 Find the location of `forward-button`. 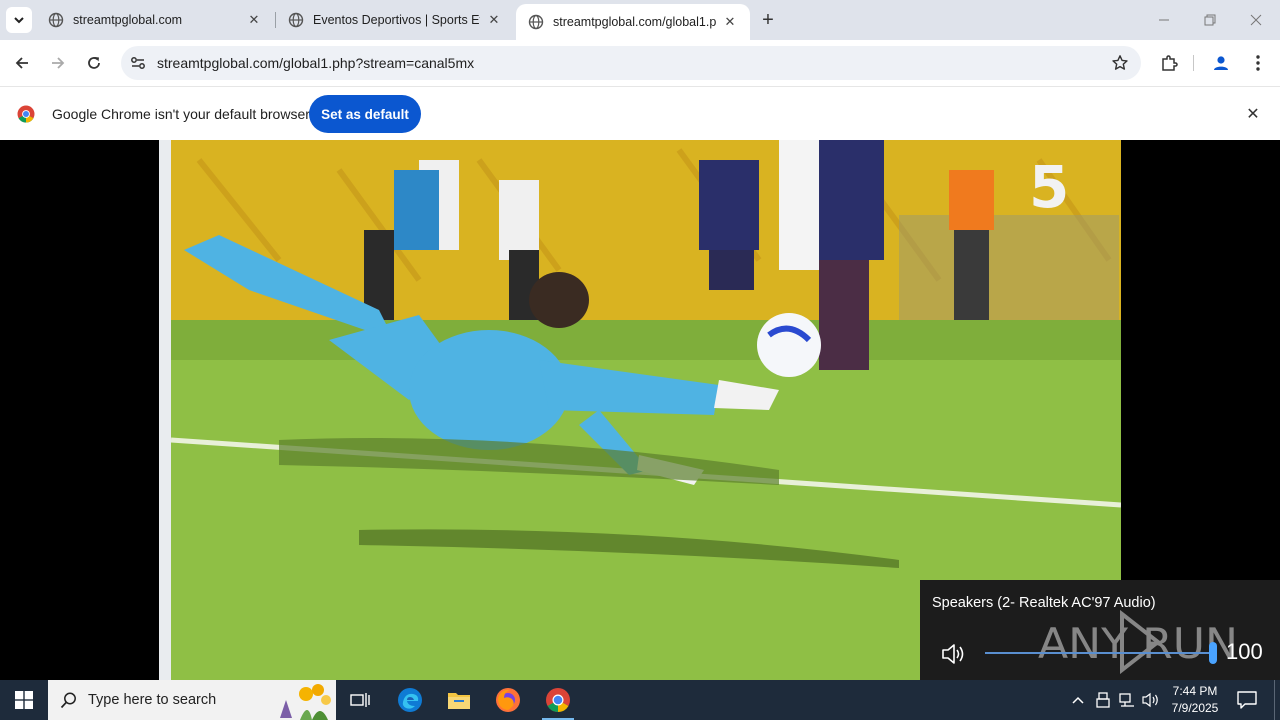

forward-button is located at coordinates (58, 63).